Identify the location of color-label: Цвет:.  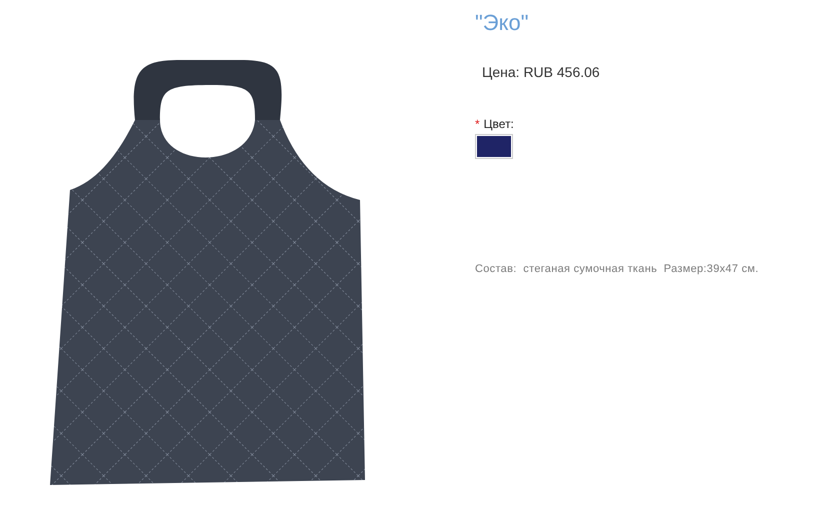
(499, 124).